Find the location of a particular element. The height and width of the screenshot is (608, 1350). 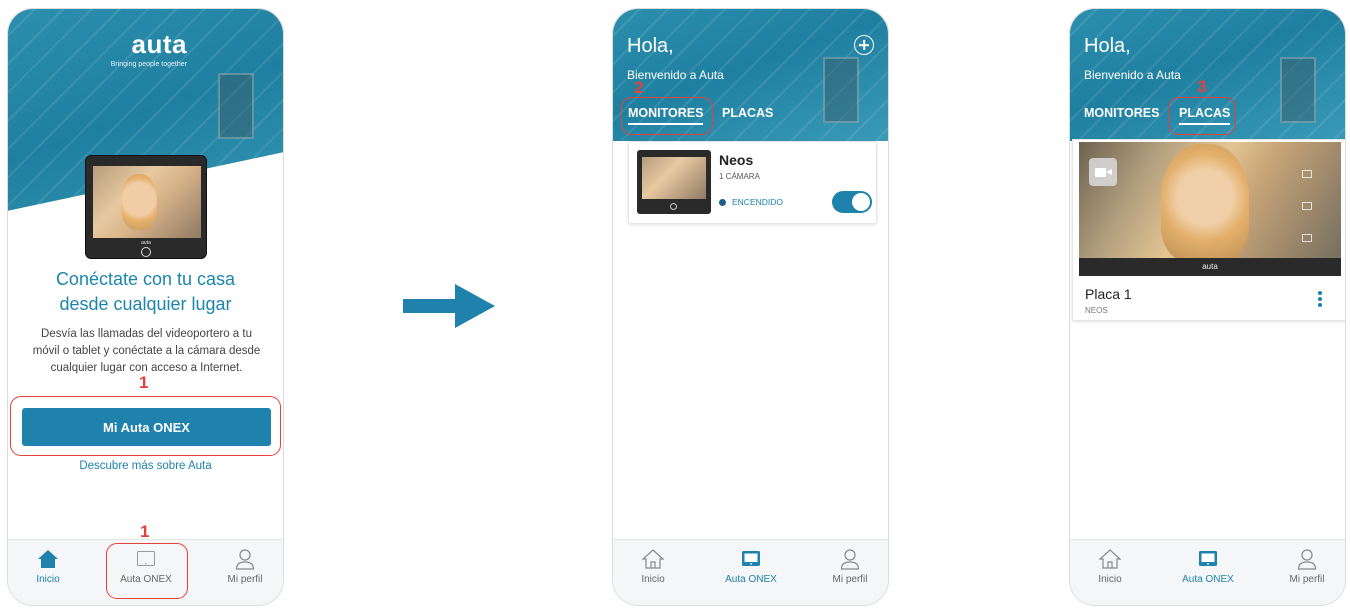

headline-line-1: Conéctate con tu casa is located at coordinates (145, 279).